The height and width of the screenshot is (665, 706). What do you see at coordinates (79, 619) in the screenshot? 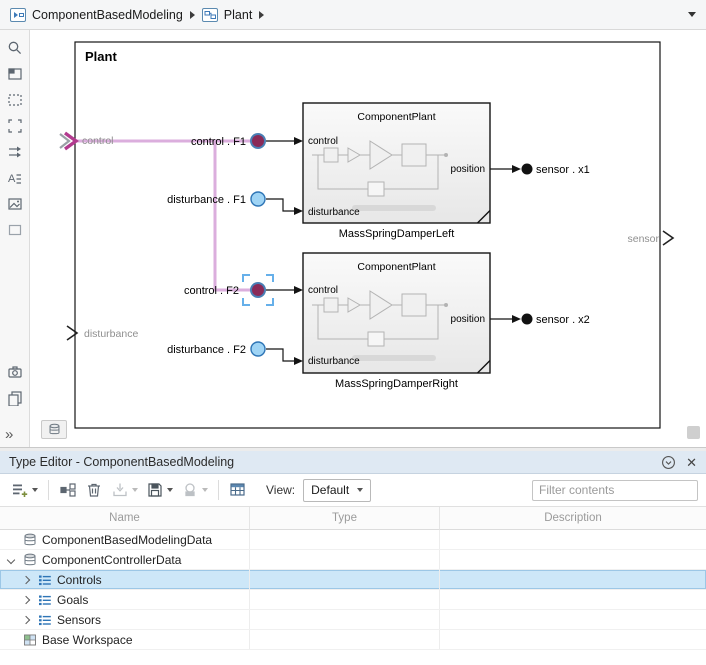
I see `row-name-label: Sensors` at bounding box center [79, 619].